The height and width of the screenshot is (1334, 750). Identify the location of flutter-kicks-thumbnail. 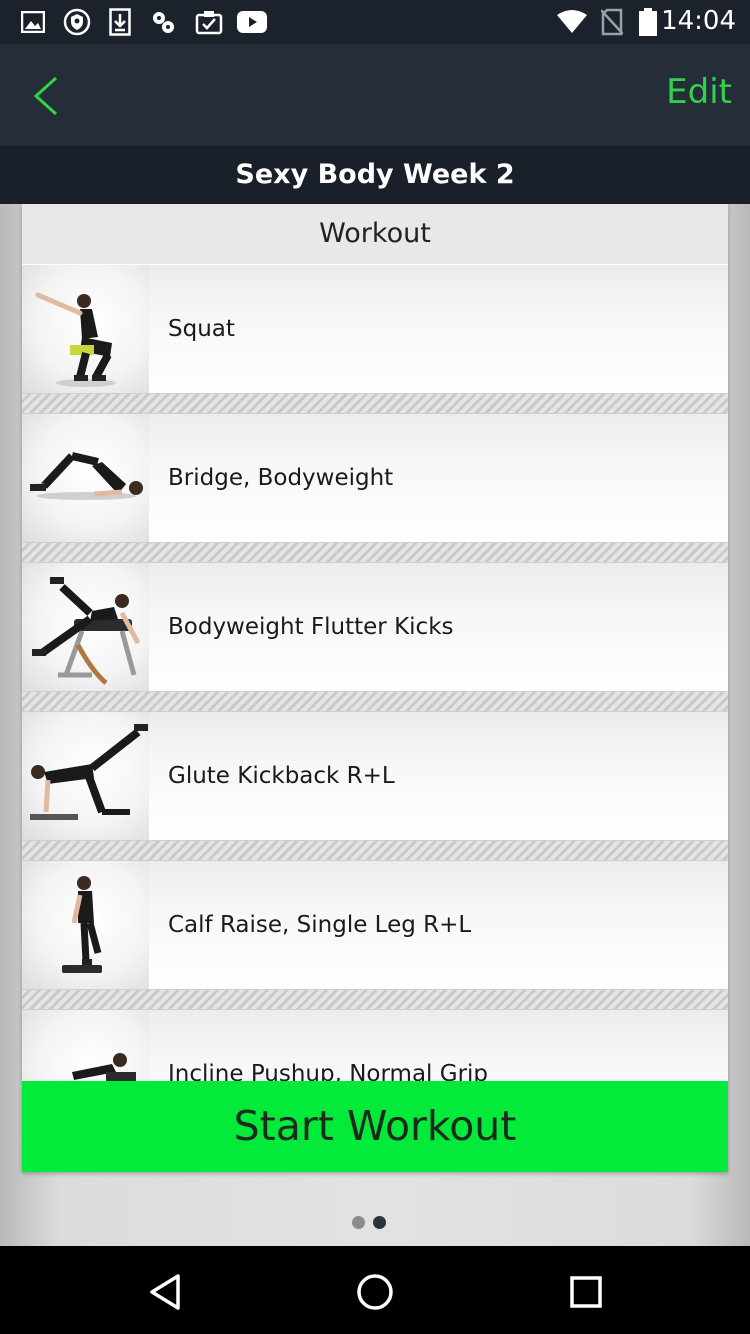
(85, 627).